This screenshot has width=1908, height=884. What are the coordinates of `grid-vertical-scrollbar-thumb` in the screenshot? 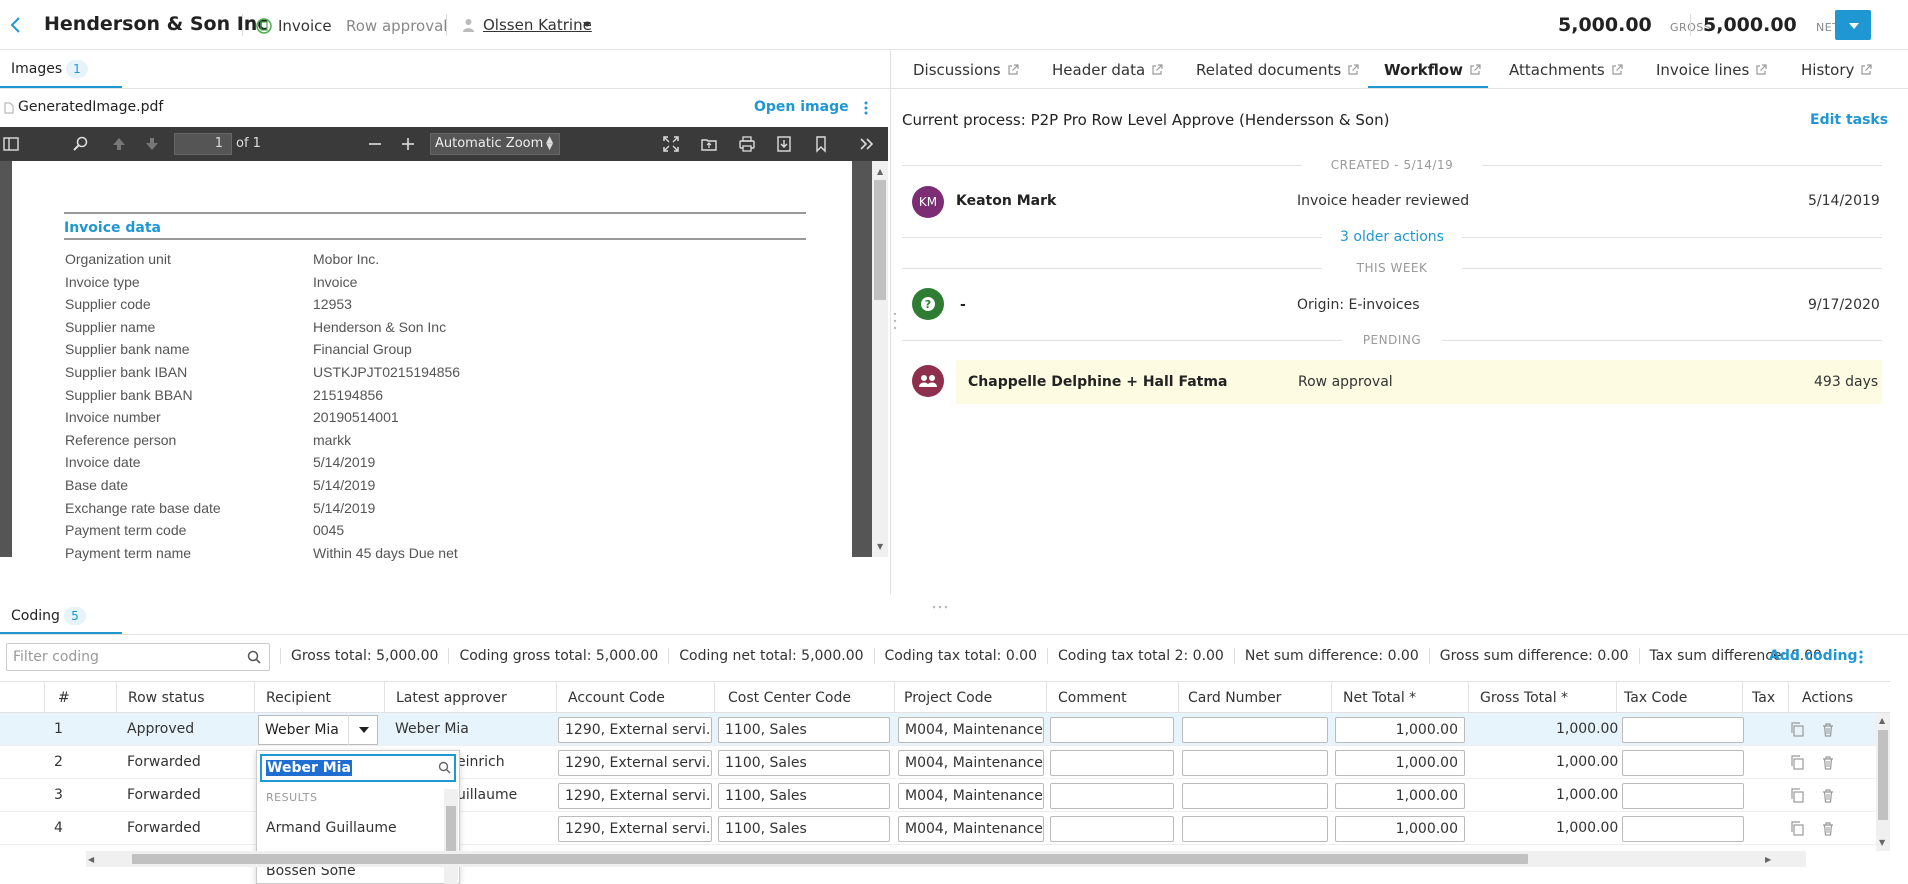 It's located at (1883, 775).